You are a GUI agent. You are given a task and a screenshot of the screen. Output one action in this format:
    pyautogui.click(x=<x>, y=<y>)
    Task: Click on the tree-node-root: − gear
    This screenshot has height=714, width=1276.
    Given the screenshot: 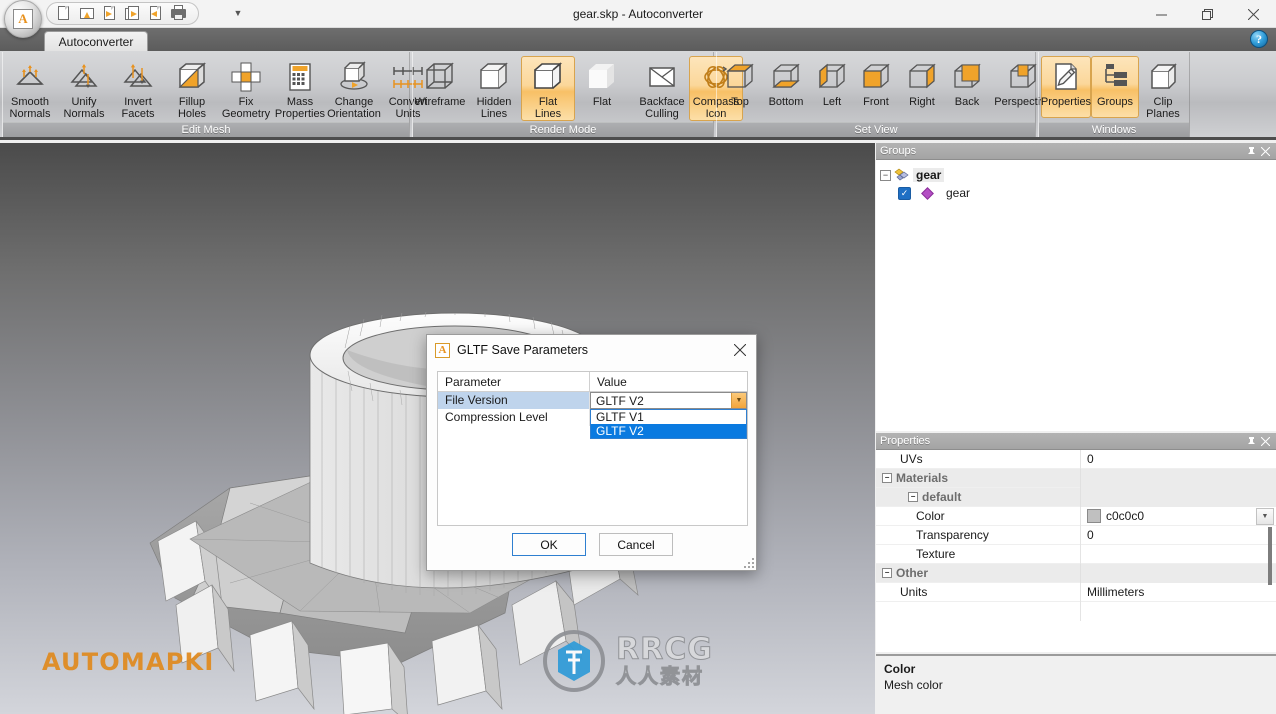 What is the action you would take?
    pyautogui.click(x=1076, y=175)
    